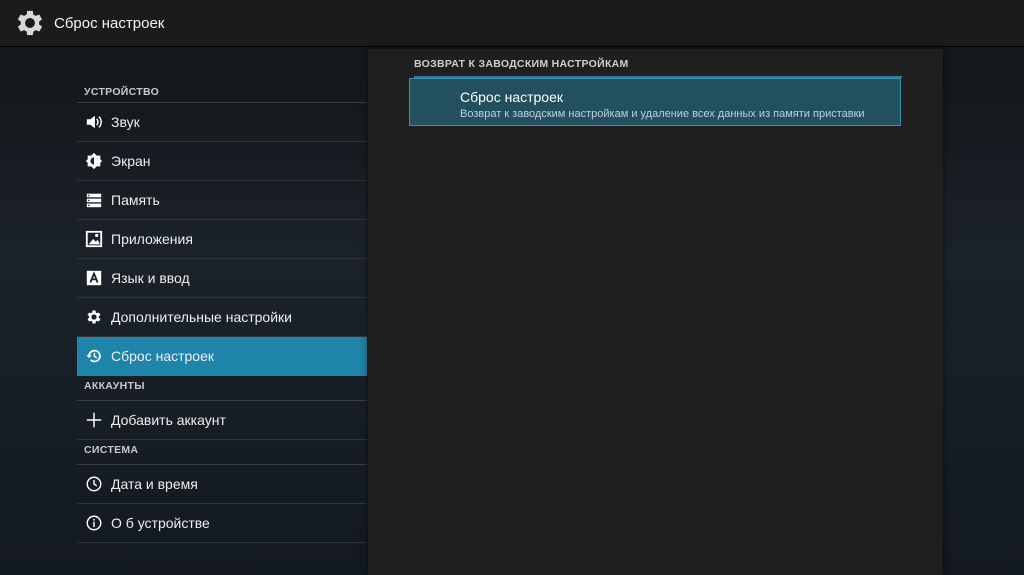  What do you see at coordinates (94, 239) in the screenshot?
I see `apps-icon` at bounding box center [94, 239].